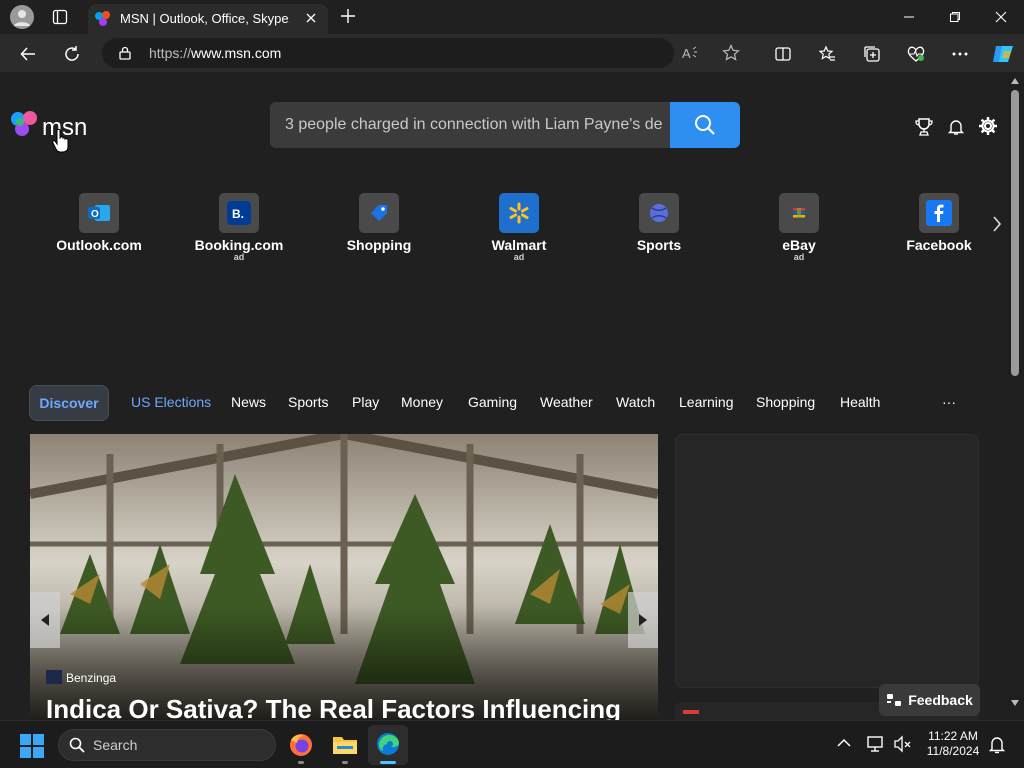  Describe the element at coordinates (785, 402) in the screenshot. I see `tab-shopping: Shopping` at that location.